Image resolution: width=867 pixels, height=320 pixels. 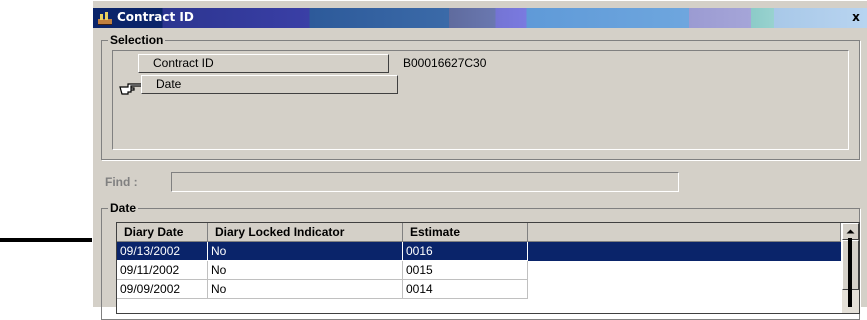 What do you see at coordinates (480, 18) in the screenshot?
I see `title-bar: Contract ID x` at bounding box center [480, 18].